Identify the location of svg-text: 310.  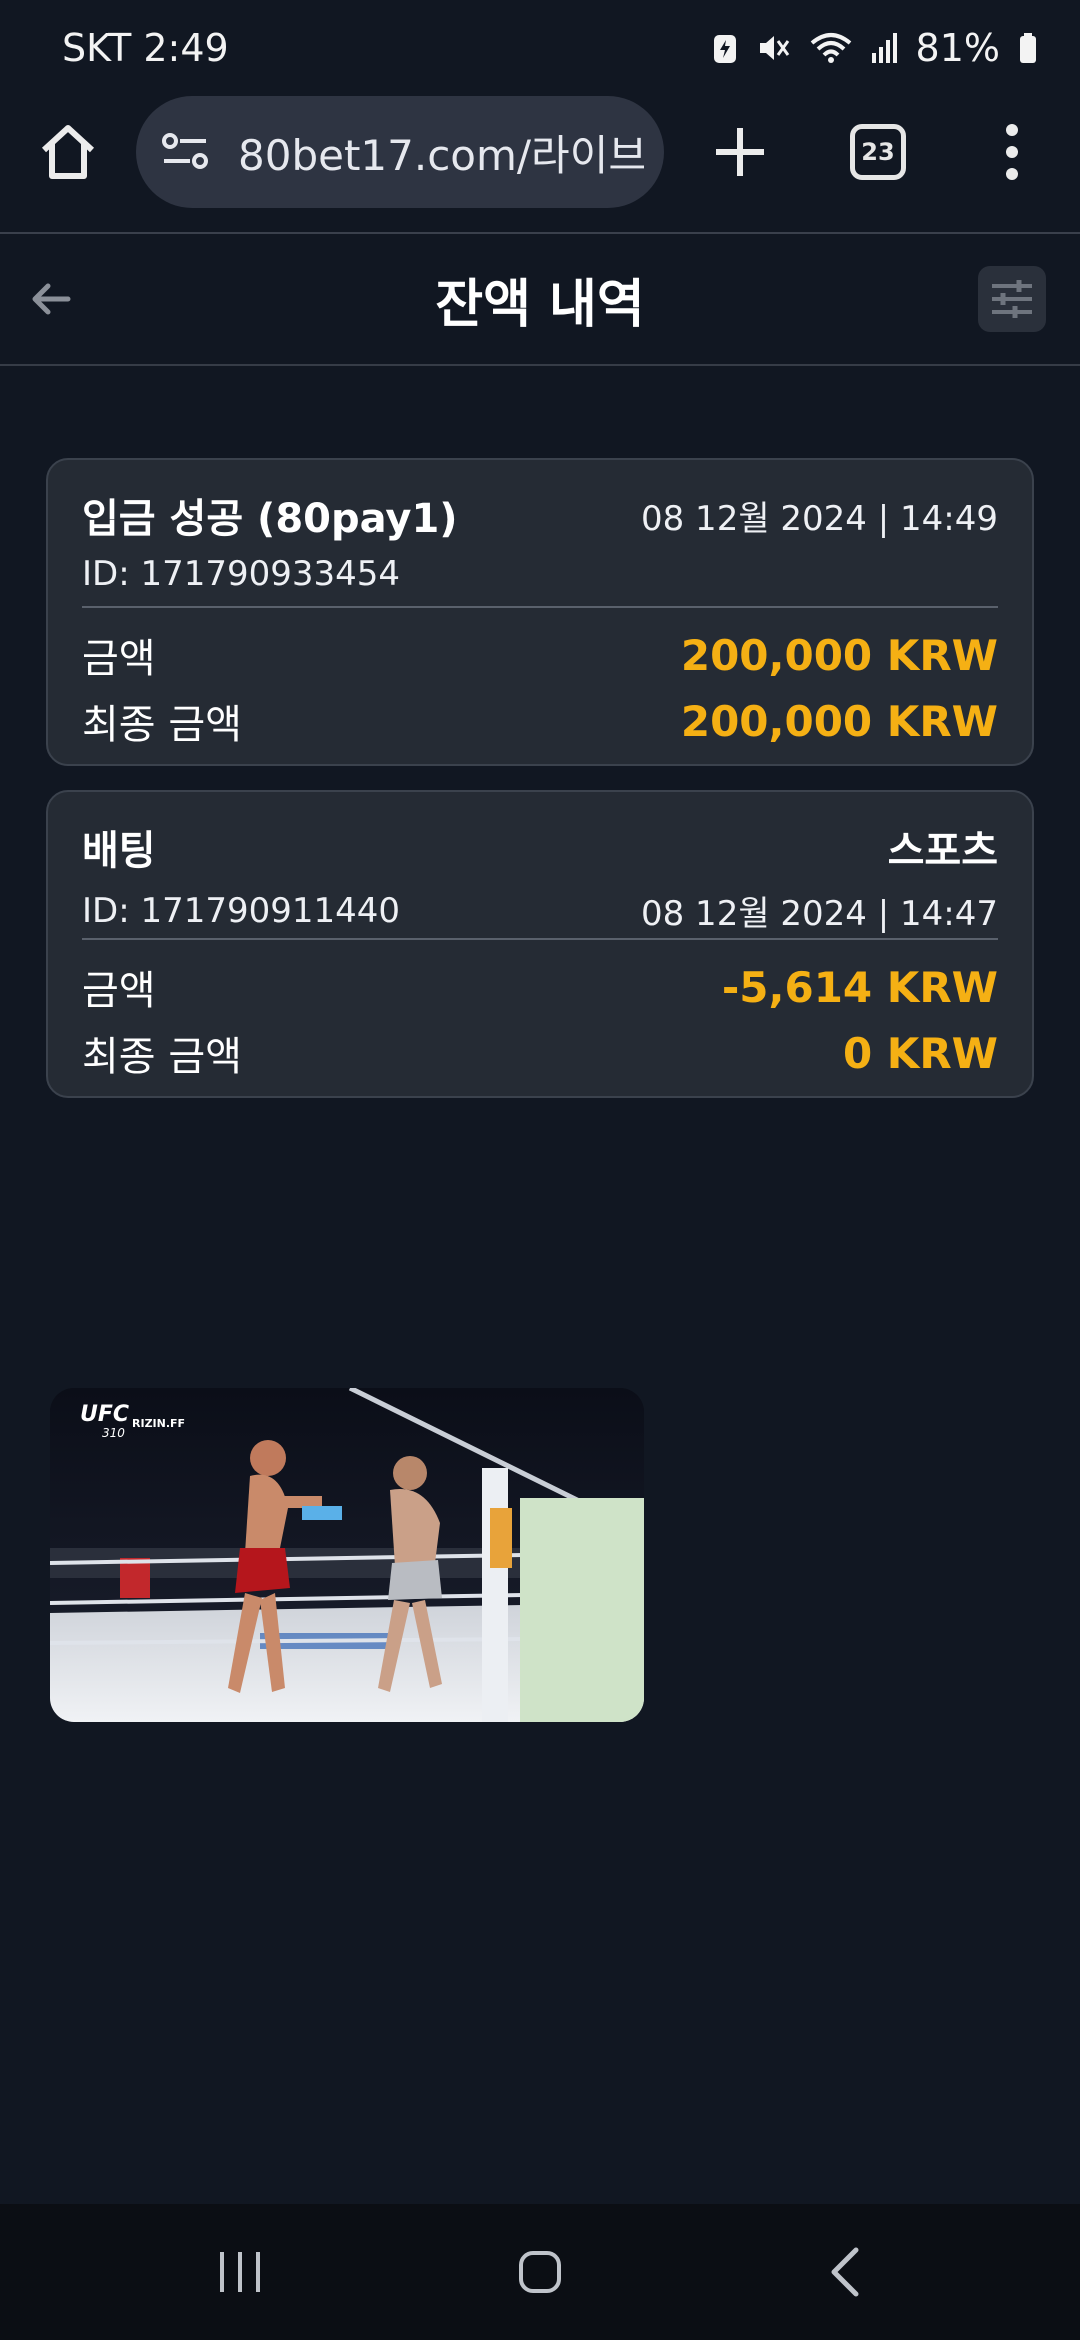
(113, 1433).